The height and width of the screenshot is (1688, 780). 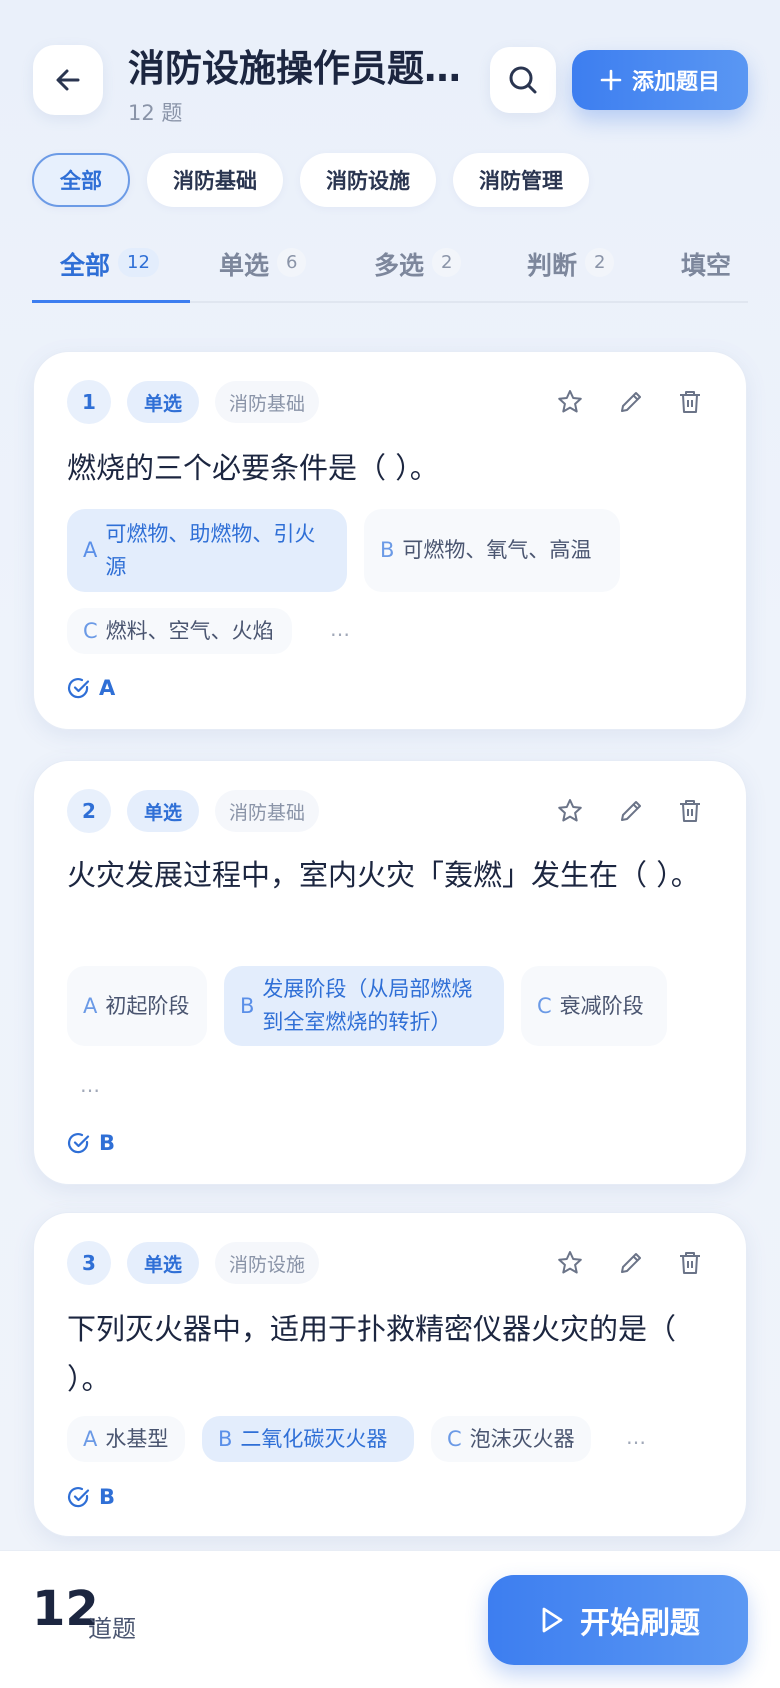 I want to click on option-text: 二氧化碳灭火器, so click(x=314, y=1438).